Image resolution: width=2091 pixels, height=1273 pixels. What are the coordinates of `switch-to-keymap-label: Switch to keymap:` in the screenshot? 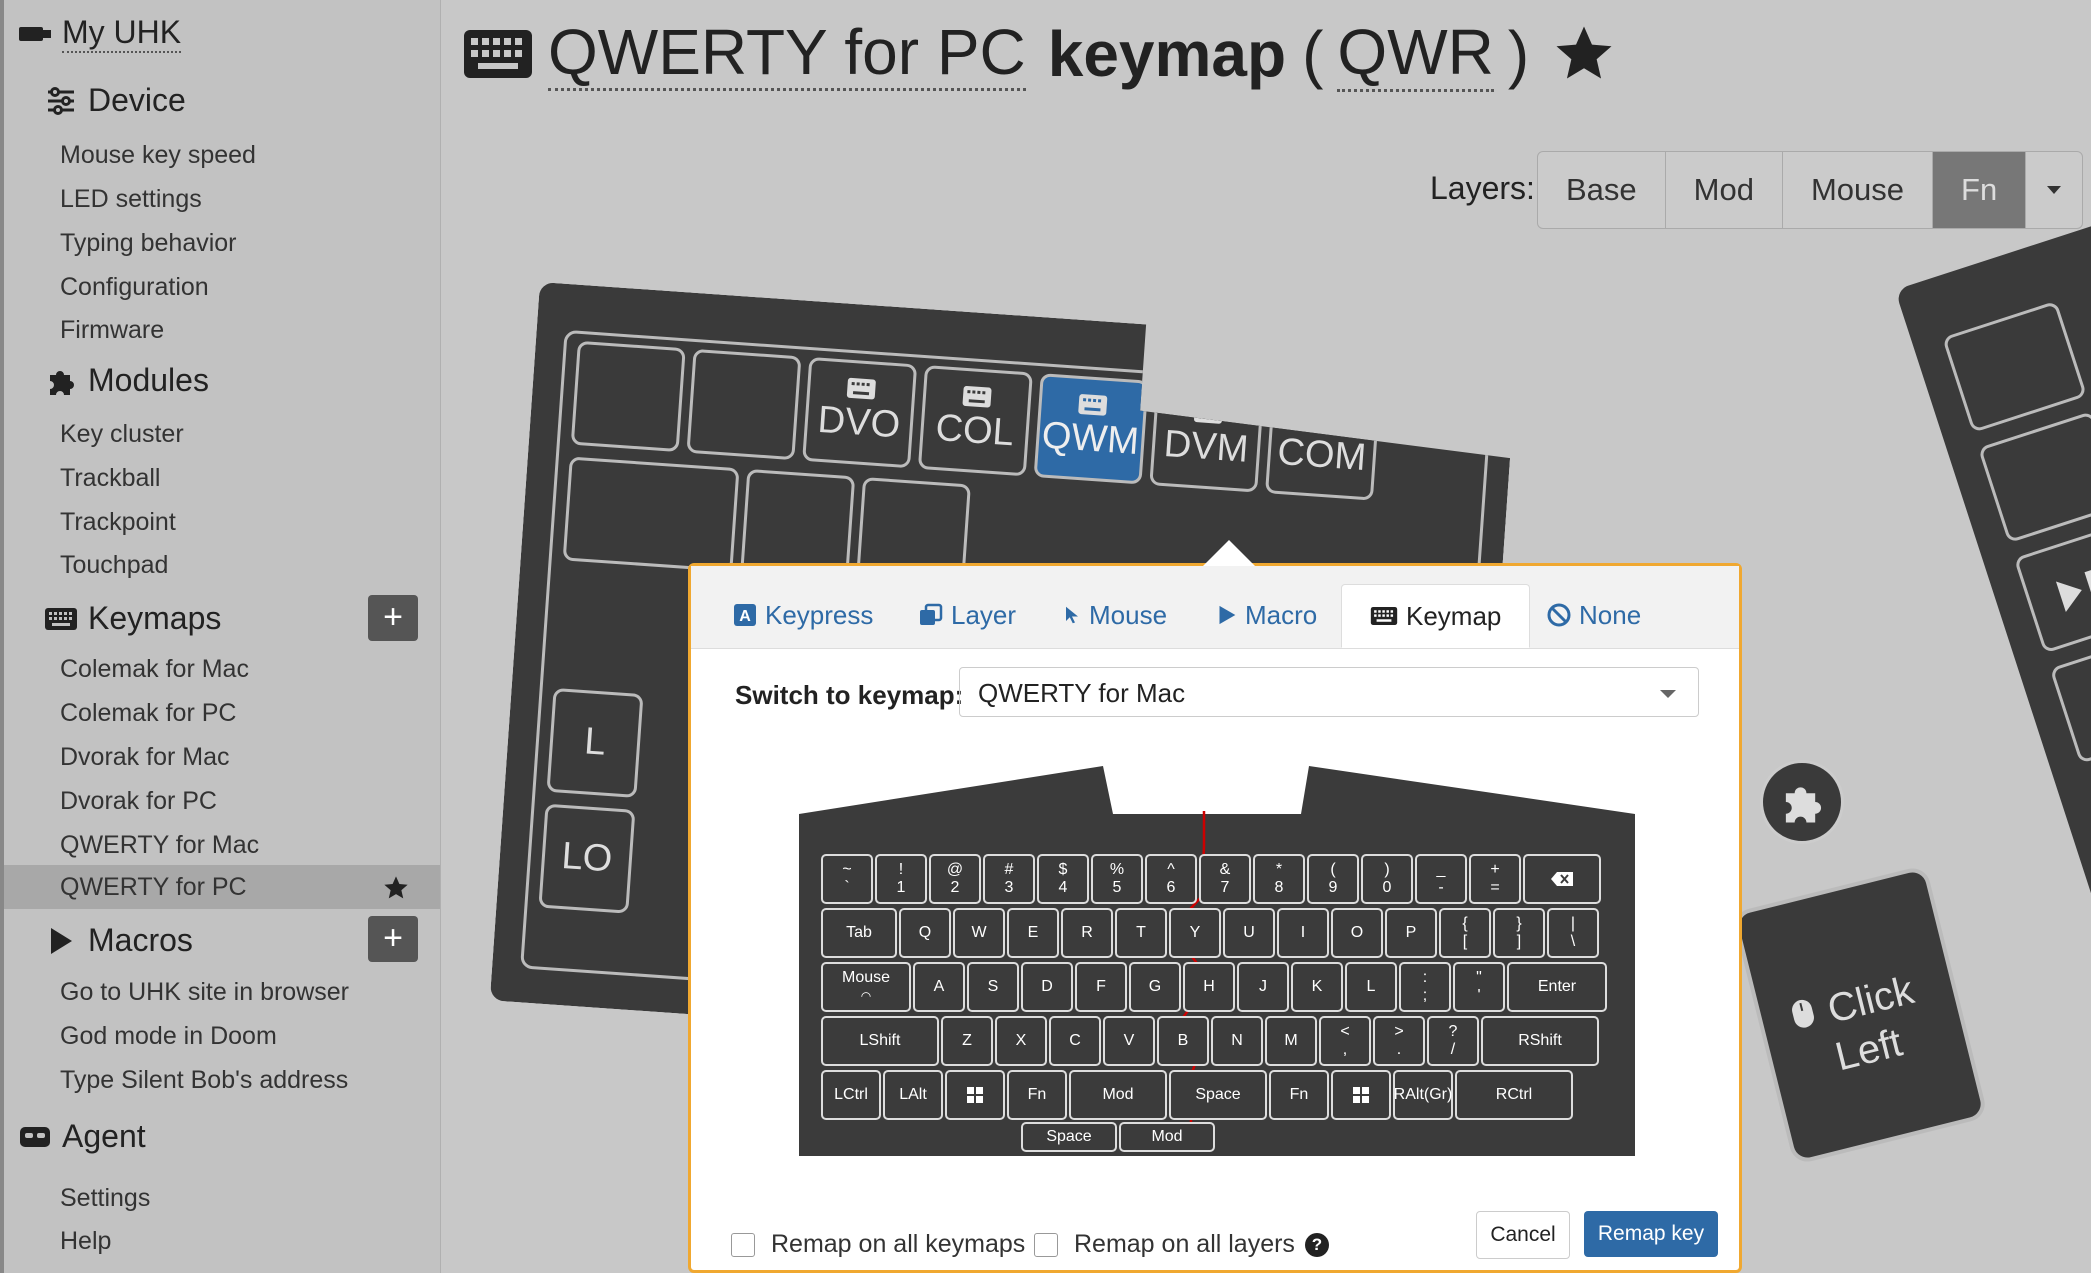 It's located at (849, 695).